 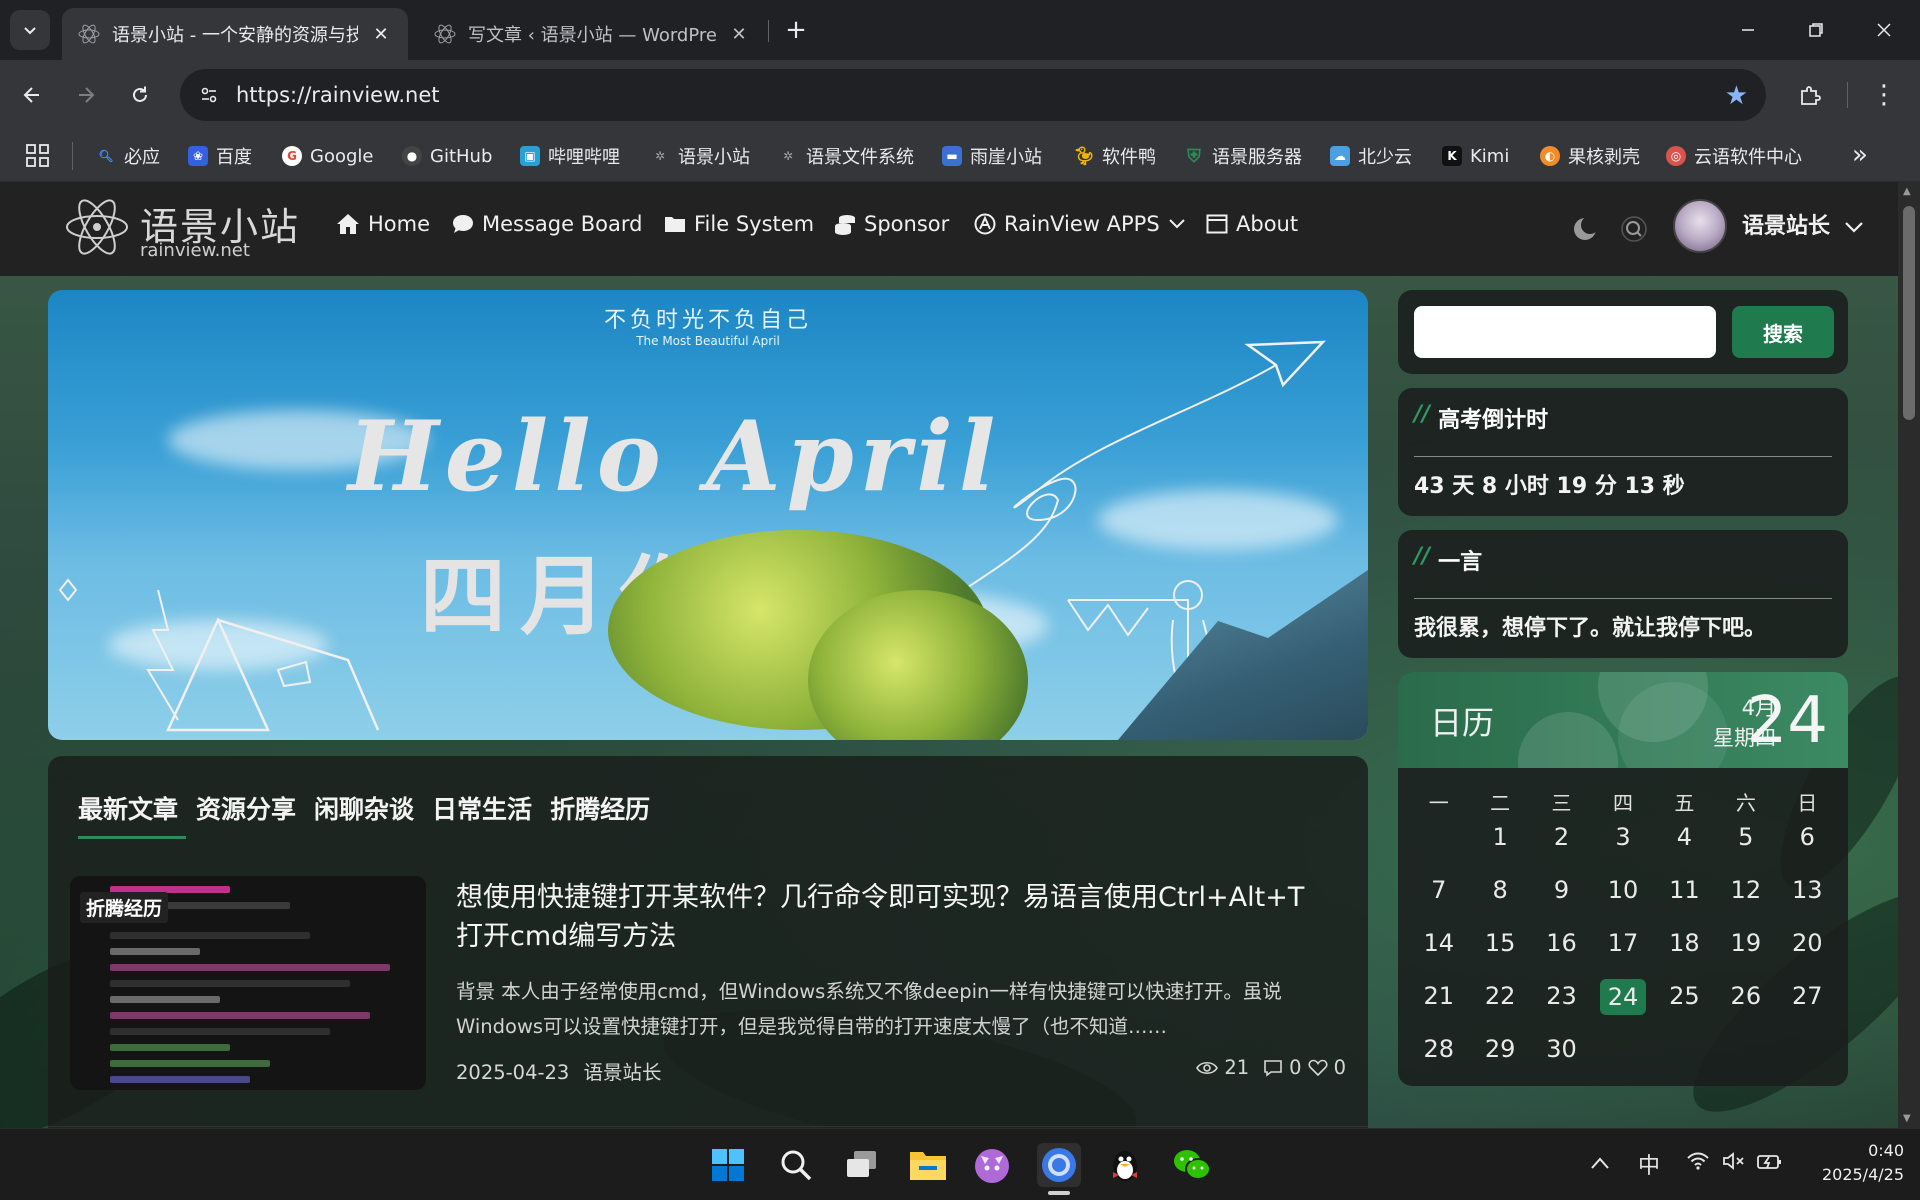 I want to click on calendar-day: 9, so click(x=1561, y=899).